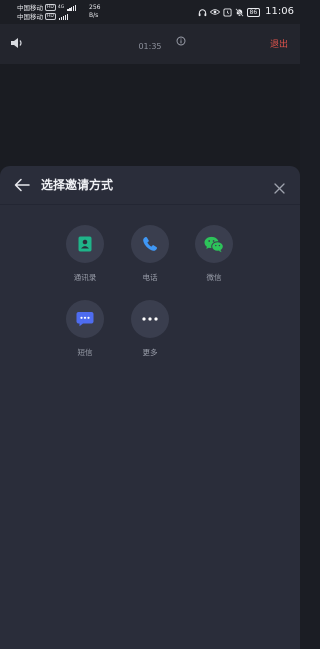  I want to click on invite-option-label: 电话, so click(150, 277).